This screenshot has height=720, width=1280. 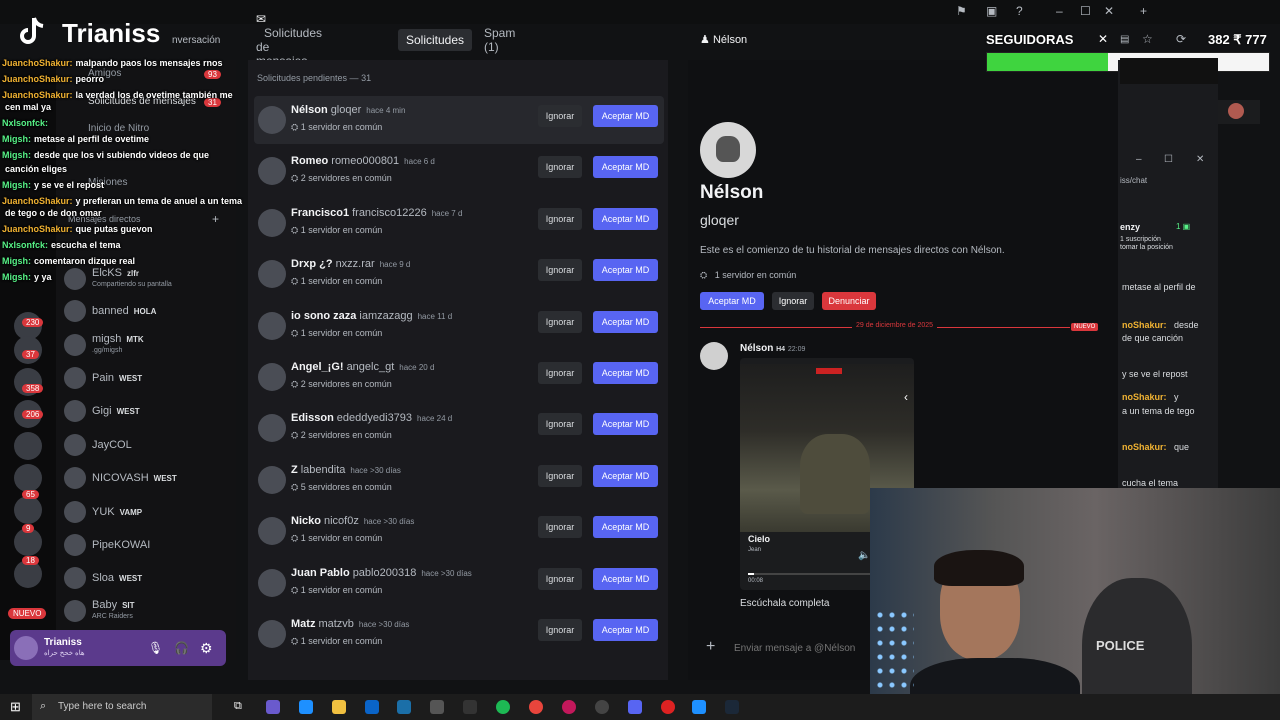 I want to click on headphones-icon: 🎧, so click(x=181, y=648).